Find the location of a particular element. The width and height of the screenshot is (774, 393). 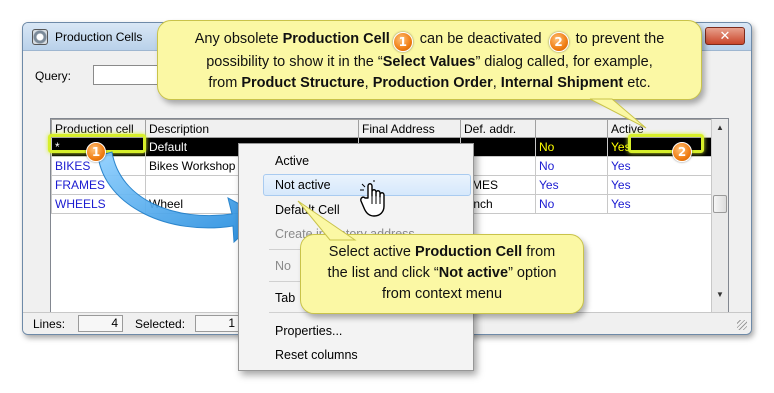

callout-tail-top is located at coordinates (618, 113).